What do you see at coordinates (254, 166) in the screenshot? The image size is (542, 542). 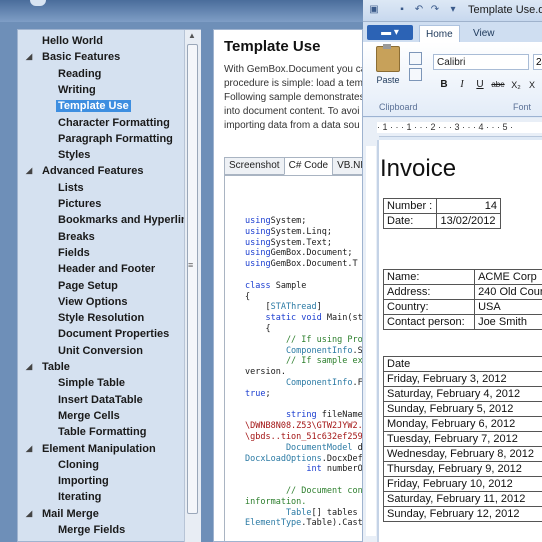 I see `code-tab: Screenshot` at bounding box center [254, 166].